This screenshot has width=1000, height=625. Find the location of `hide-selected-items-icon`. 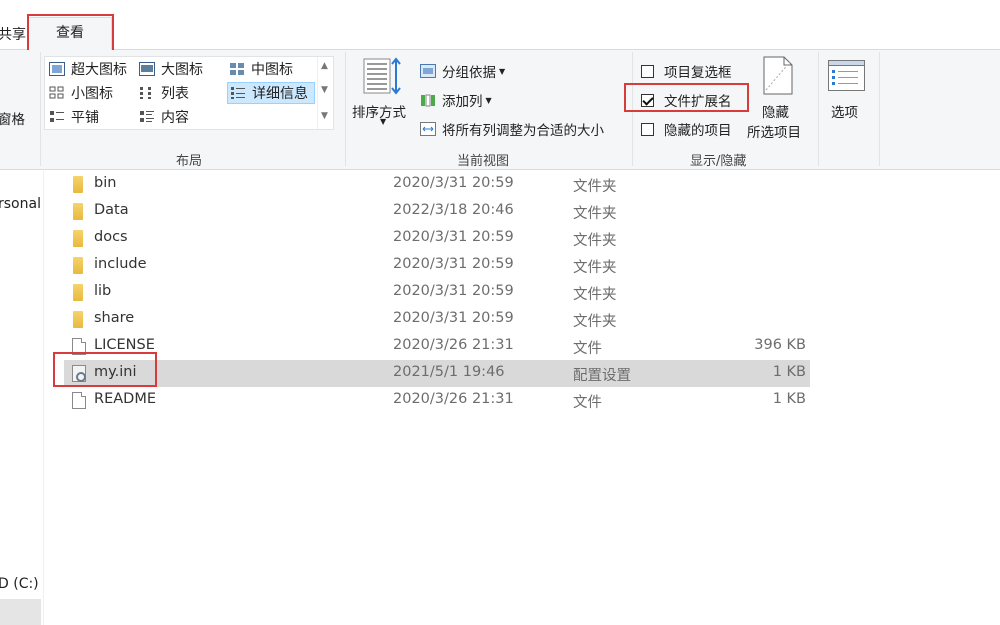

hide-selected-items-icon is located at coordinates (777, 78).